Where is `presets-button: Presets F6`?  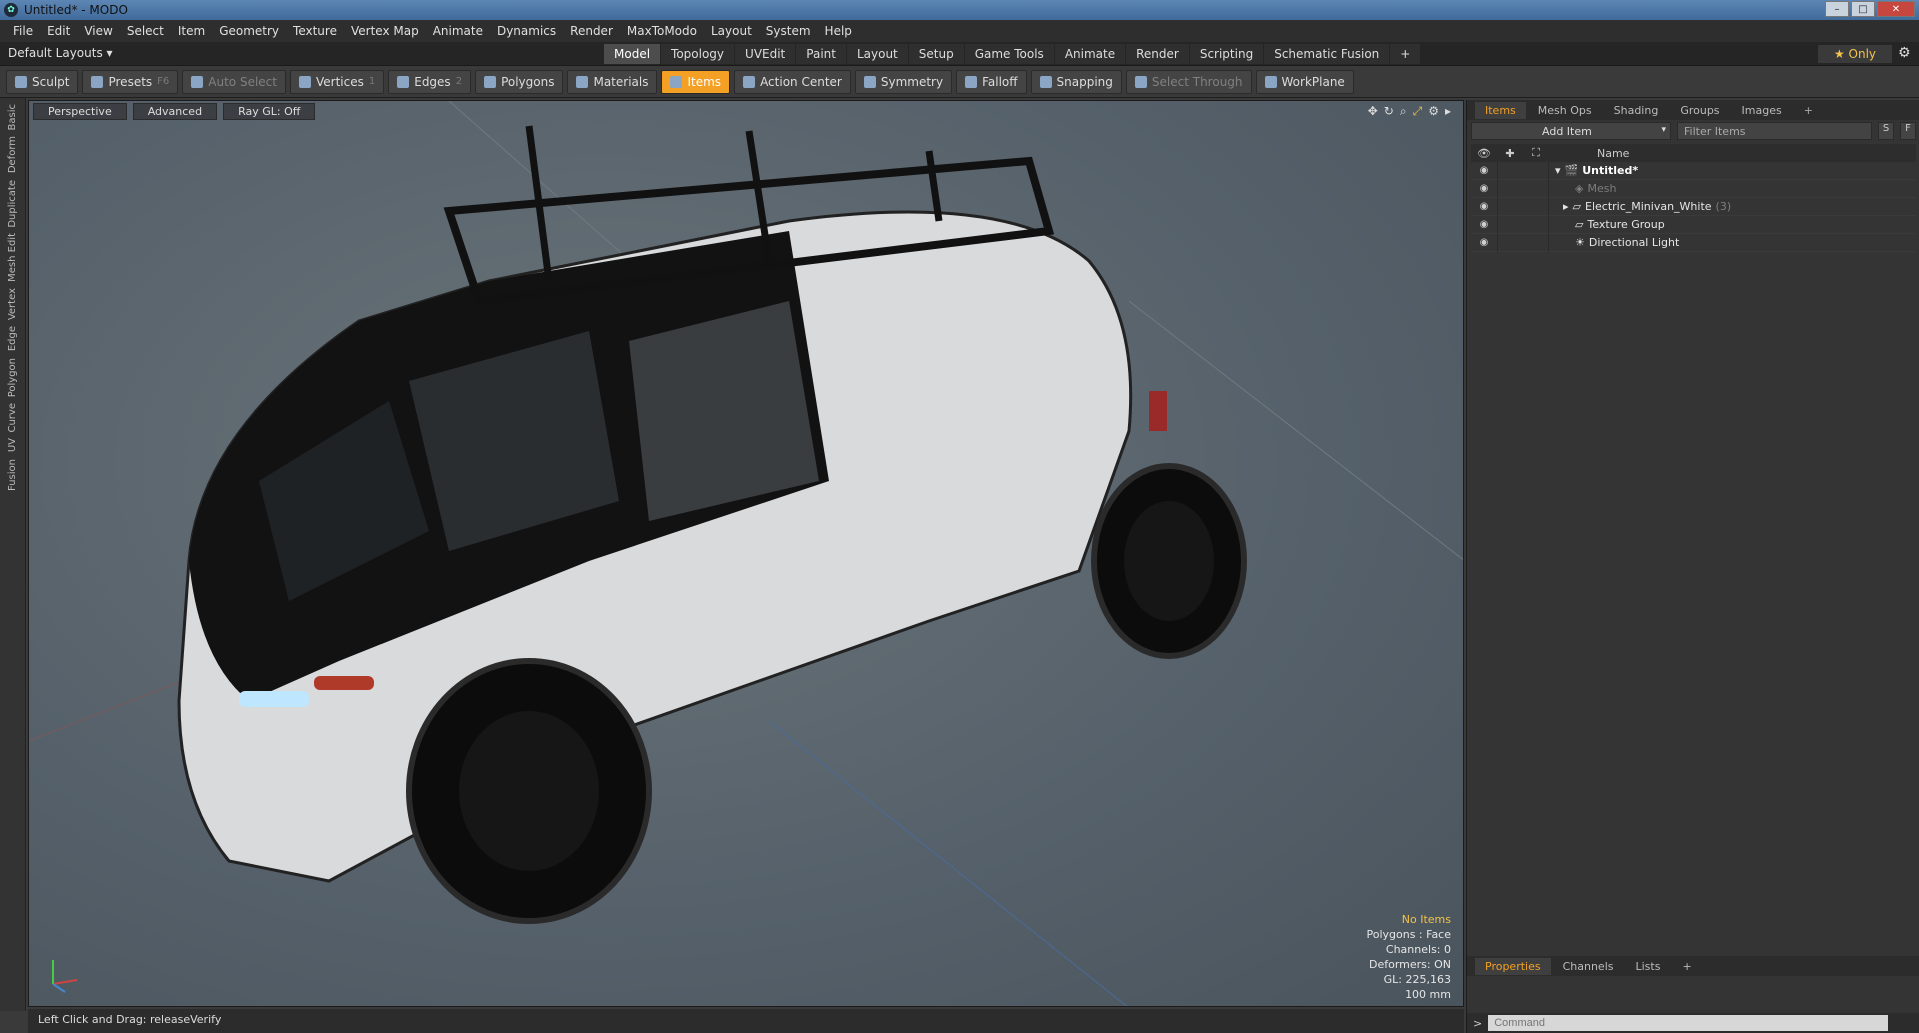
presets-button: Presets F6 is located at coordinates (130, 81).